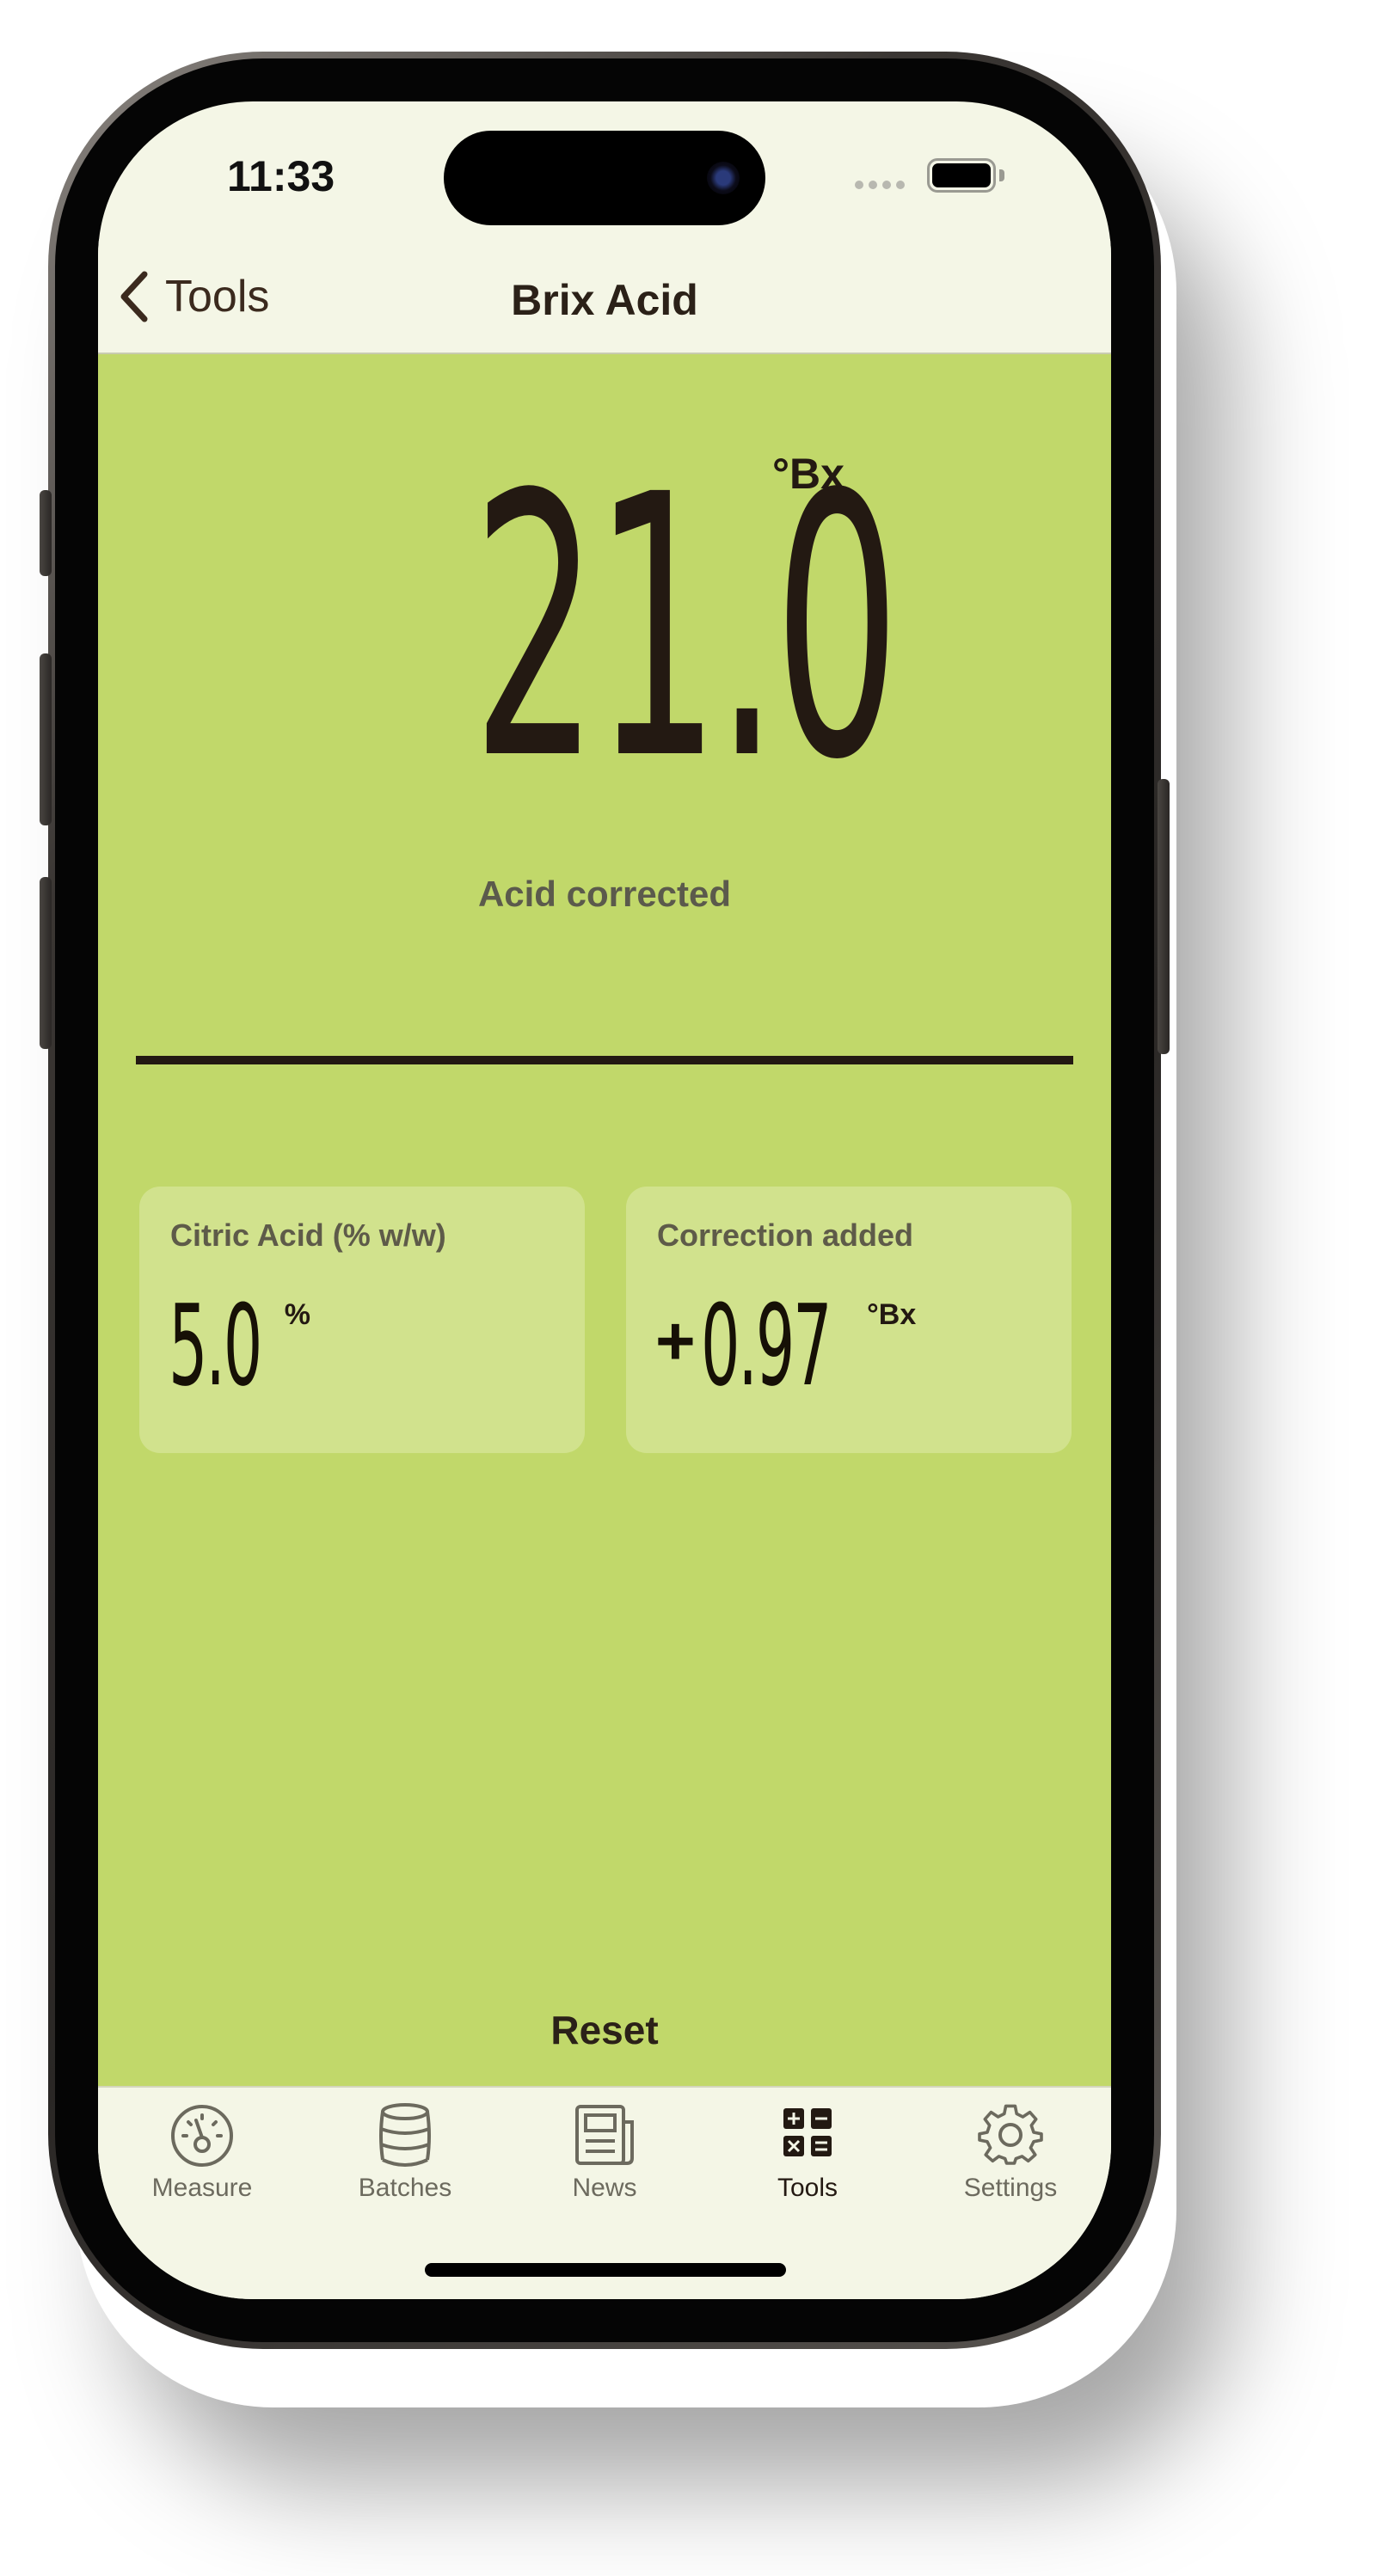 This screenshot has height=2576, width=1388. I want to click on newspaper-icon, so click(604, 2135).